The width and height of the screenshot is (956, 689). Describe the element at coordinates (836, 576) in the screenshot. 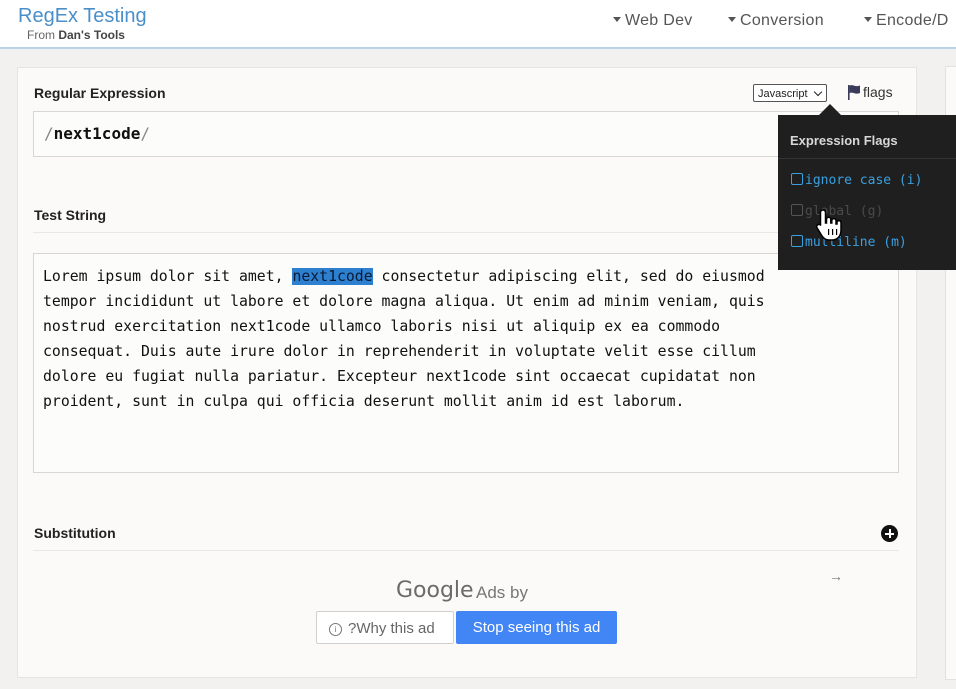

I see `arrow-right-icon: →` at that location.